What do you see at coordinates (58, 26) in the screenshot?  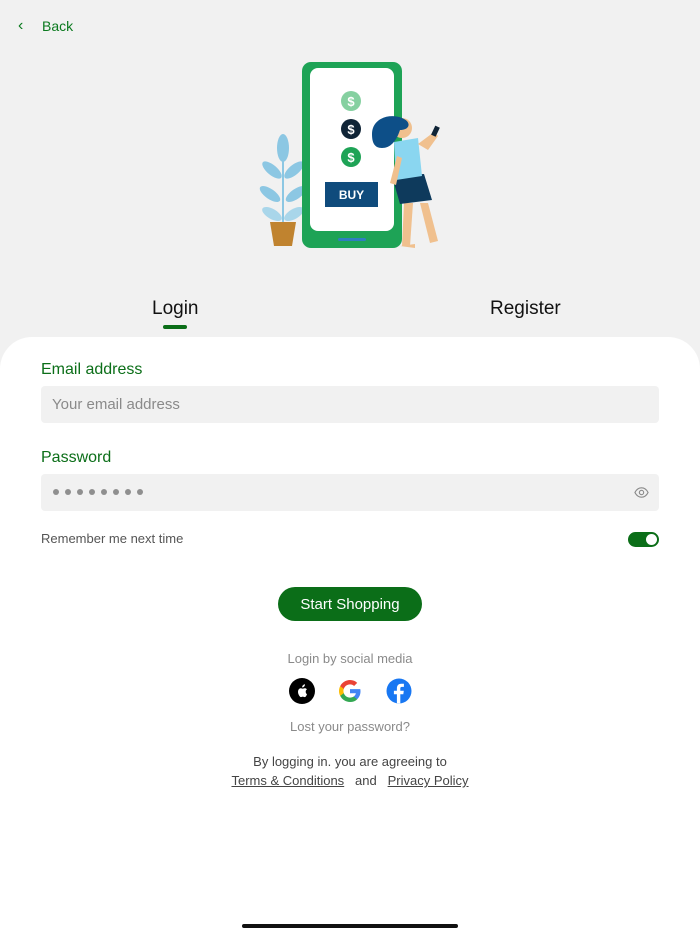 I see `back-label: Back` at bounding box center [58, 26].